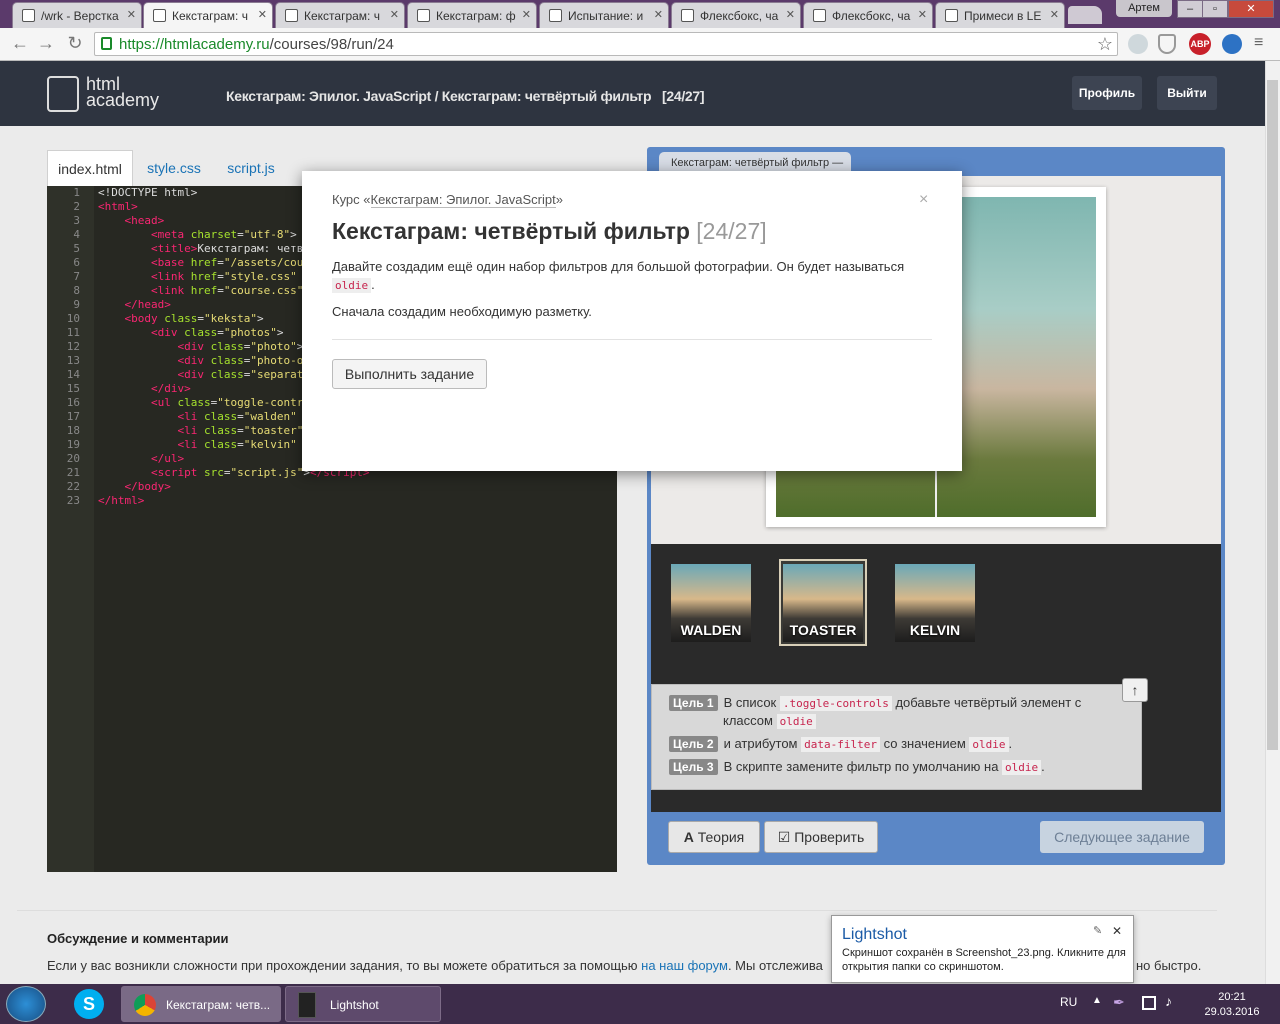 The width and height of the screenshot is (1280, 1024). Describe the element at coordinates (89, 1004) in the screenshot. I see `skype-icon: S` at that location.